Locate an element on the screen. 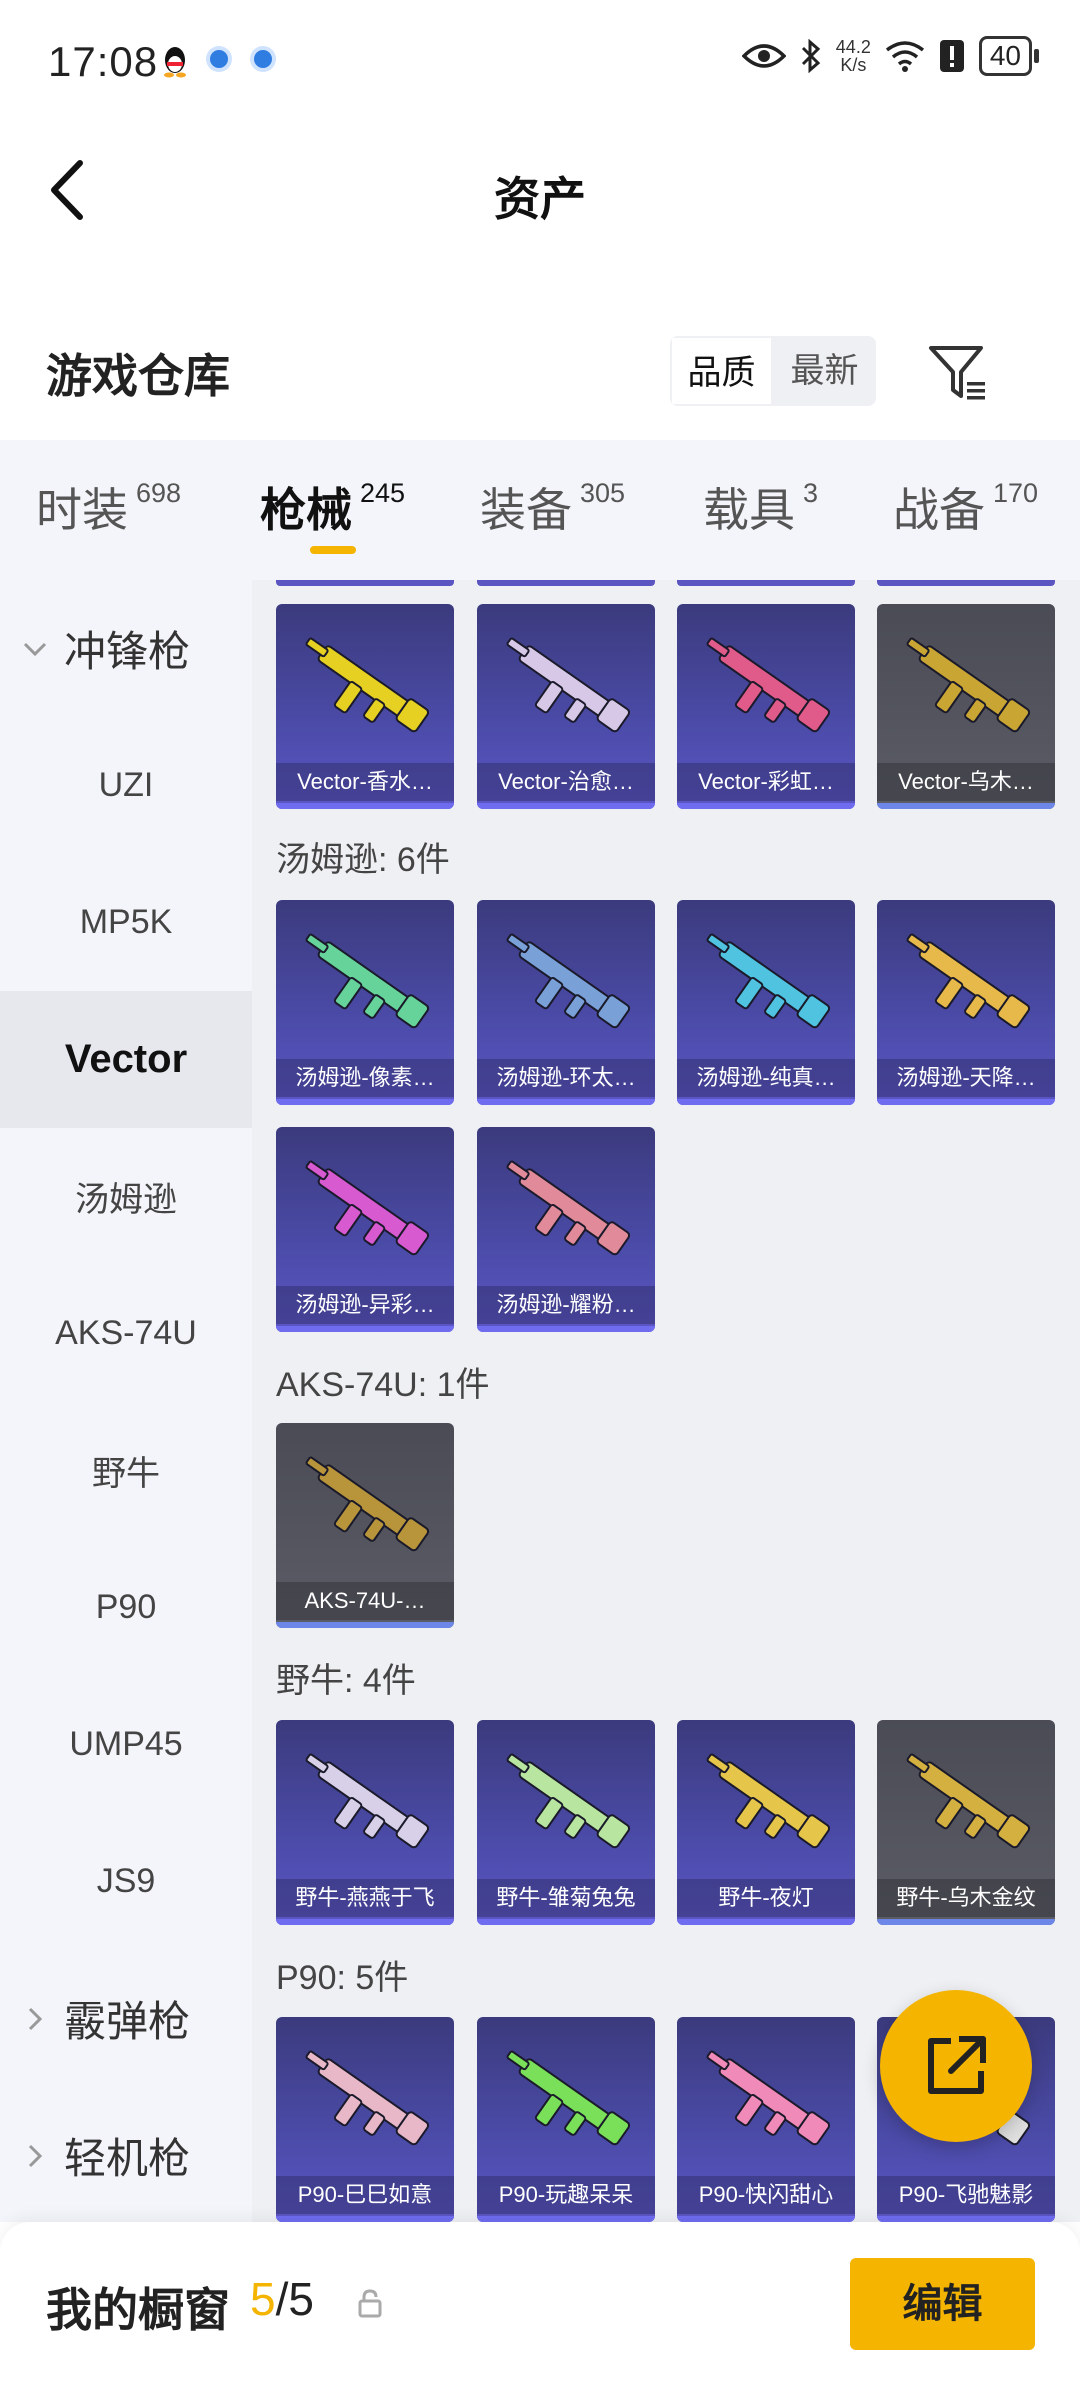 The image size is (1080, 2382). tab-count: 3 is located at coordinates (811, 493).